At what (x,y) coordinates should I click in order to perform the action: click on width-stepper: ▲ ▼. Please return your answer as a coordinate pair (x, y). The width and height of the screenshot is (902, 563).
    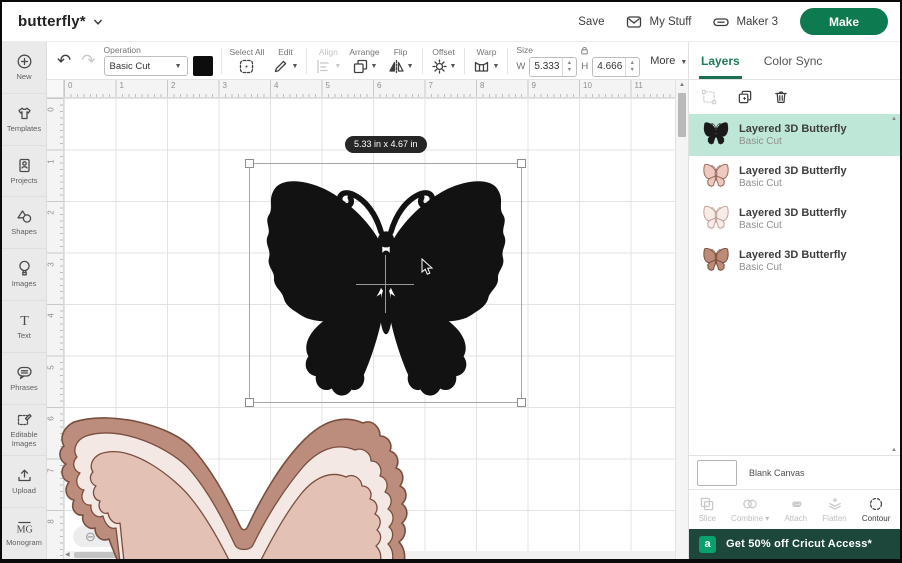
    Looking at the image, I should click on (568, 66).